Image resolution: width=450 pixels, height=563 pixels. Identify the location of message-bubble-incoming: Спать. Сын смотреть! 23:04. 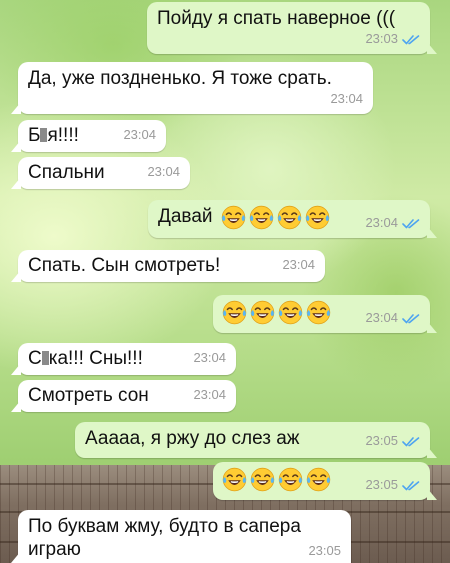
(168, 266).